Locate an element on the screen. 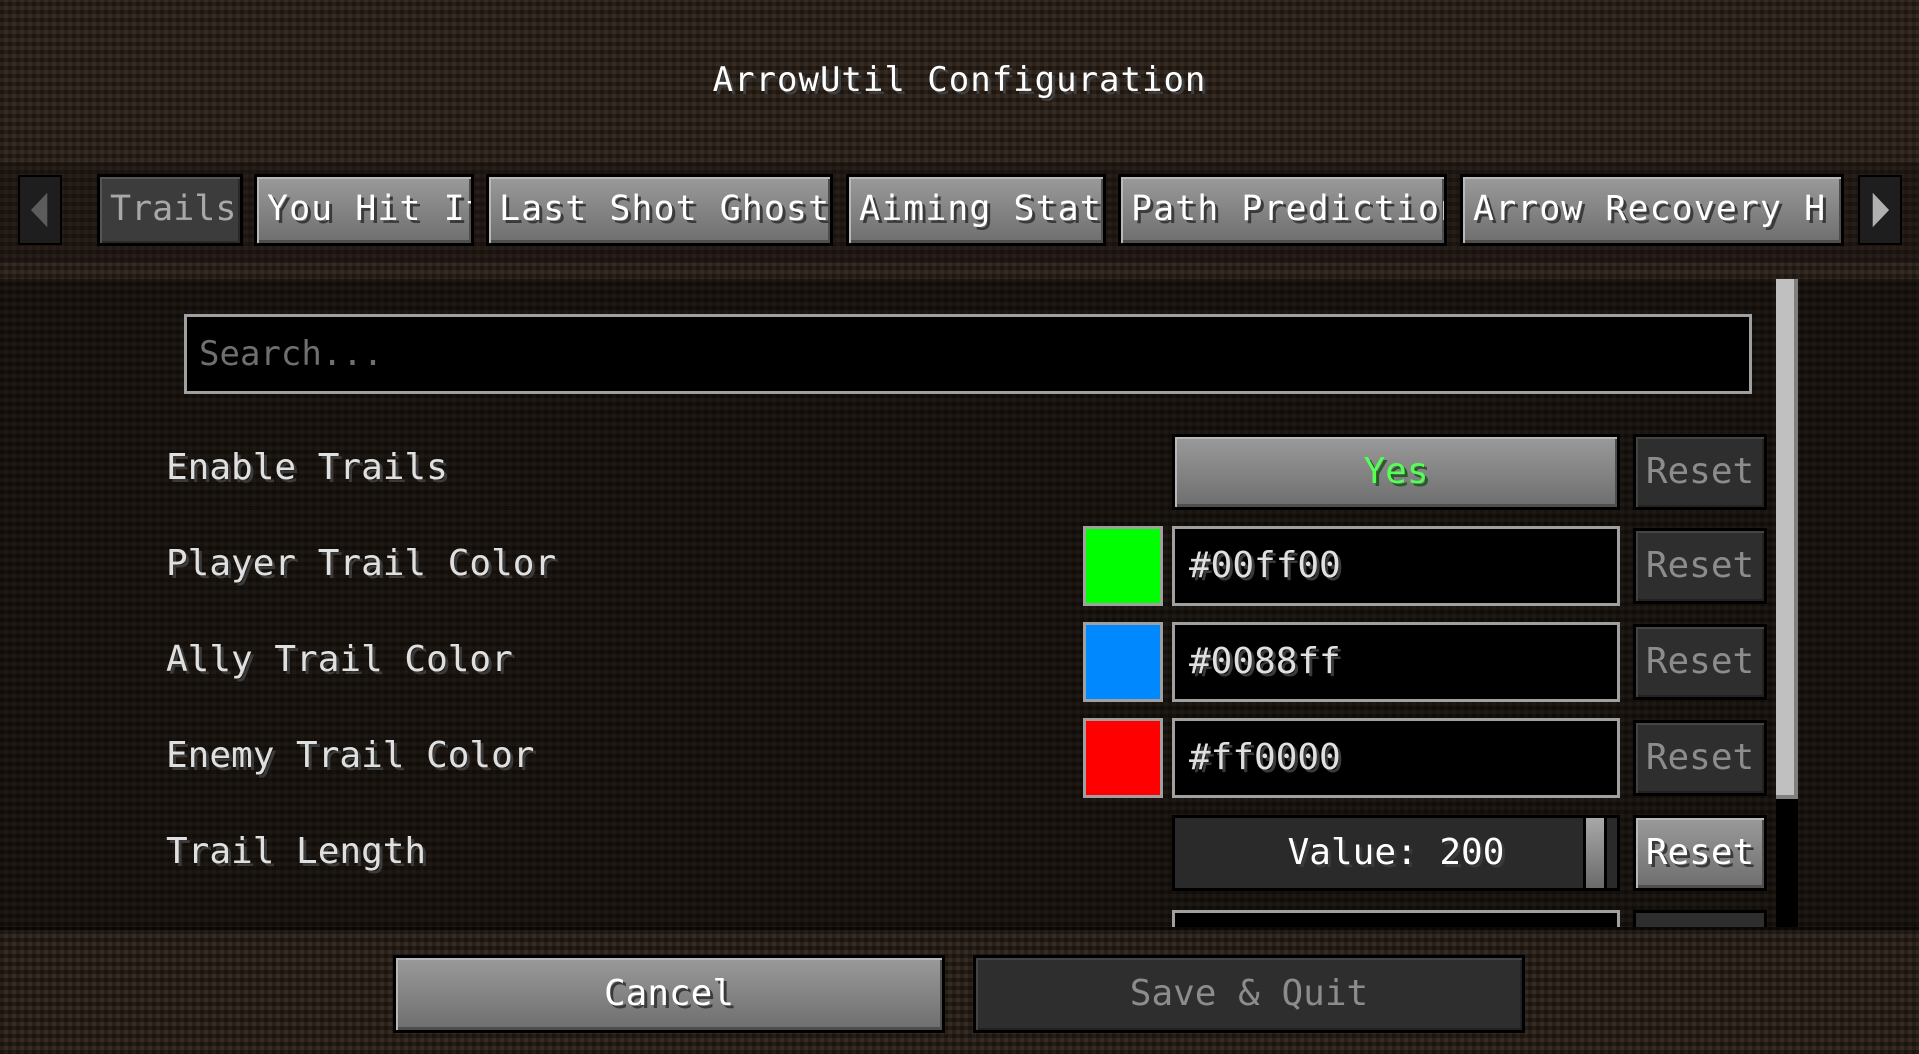  page-title: ArrowUtil Configuration is located at coordinates (959, 80).